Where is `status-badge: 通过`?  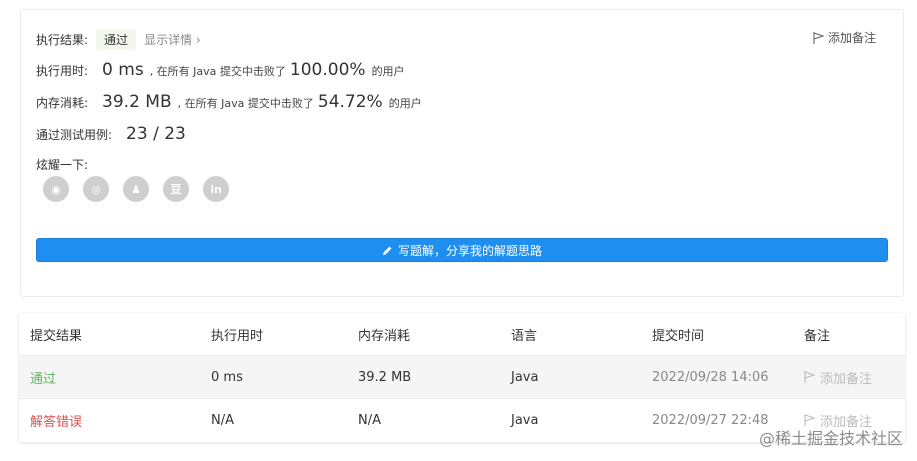
status-badge: 通过 is located at coordinates (116, 39).